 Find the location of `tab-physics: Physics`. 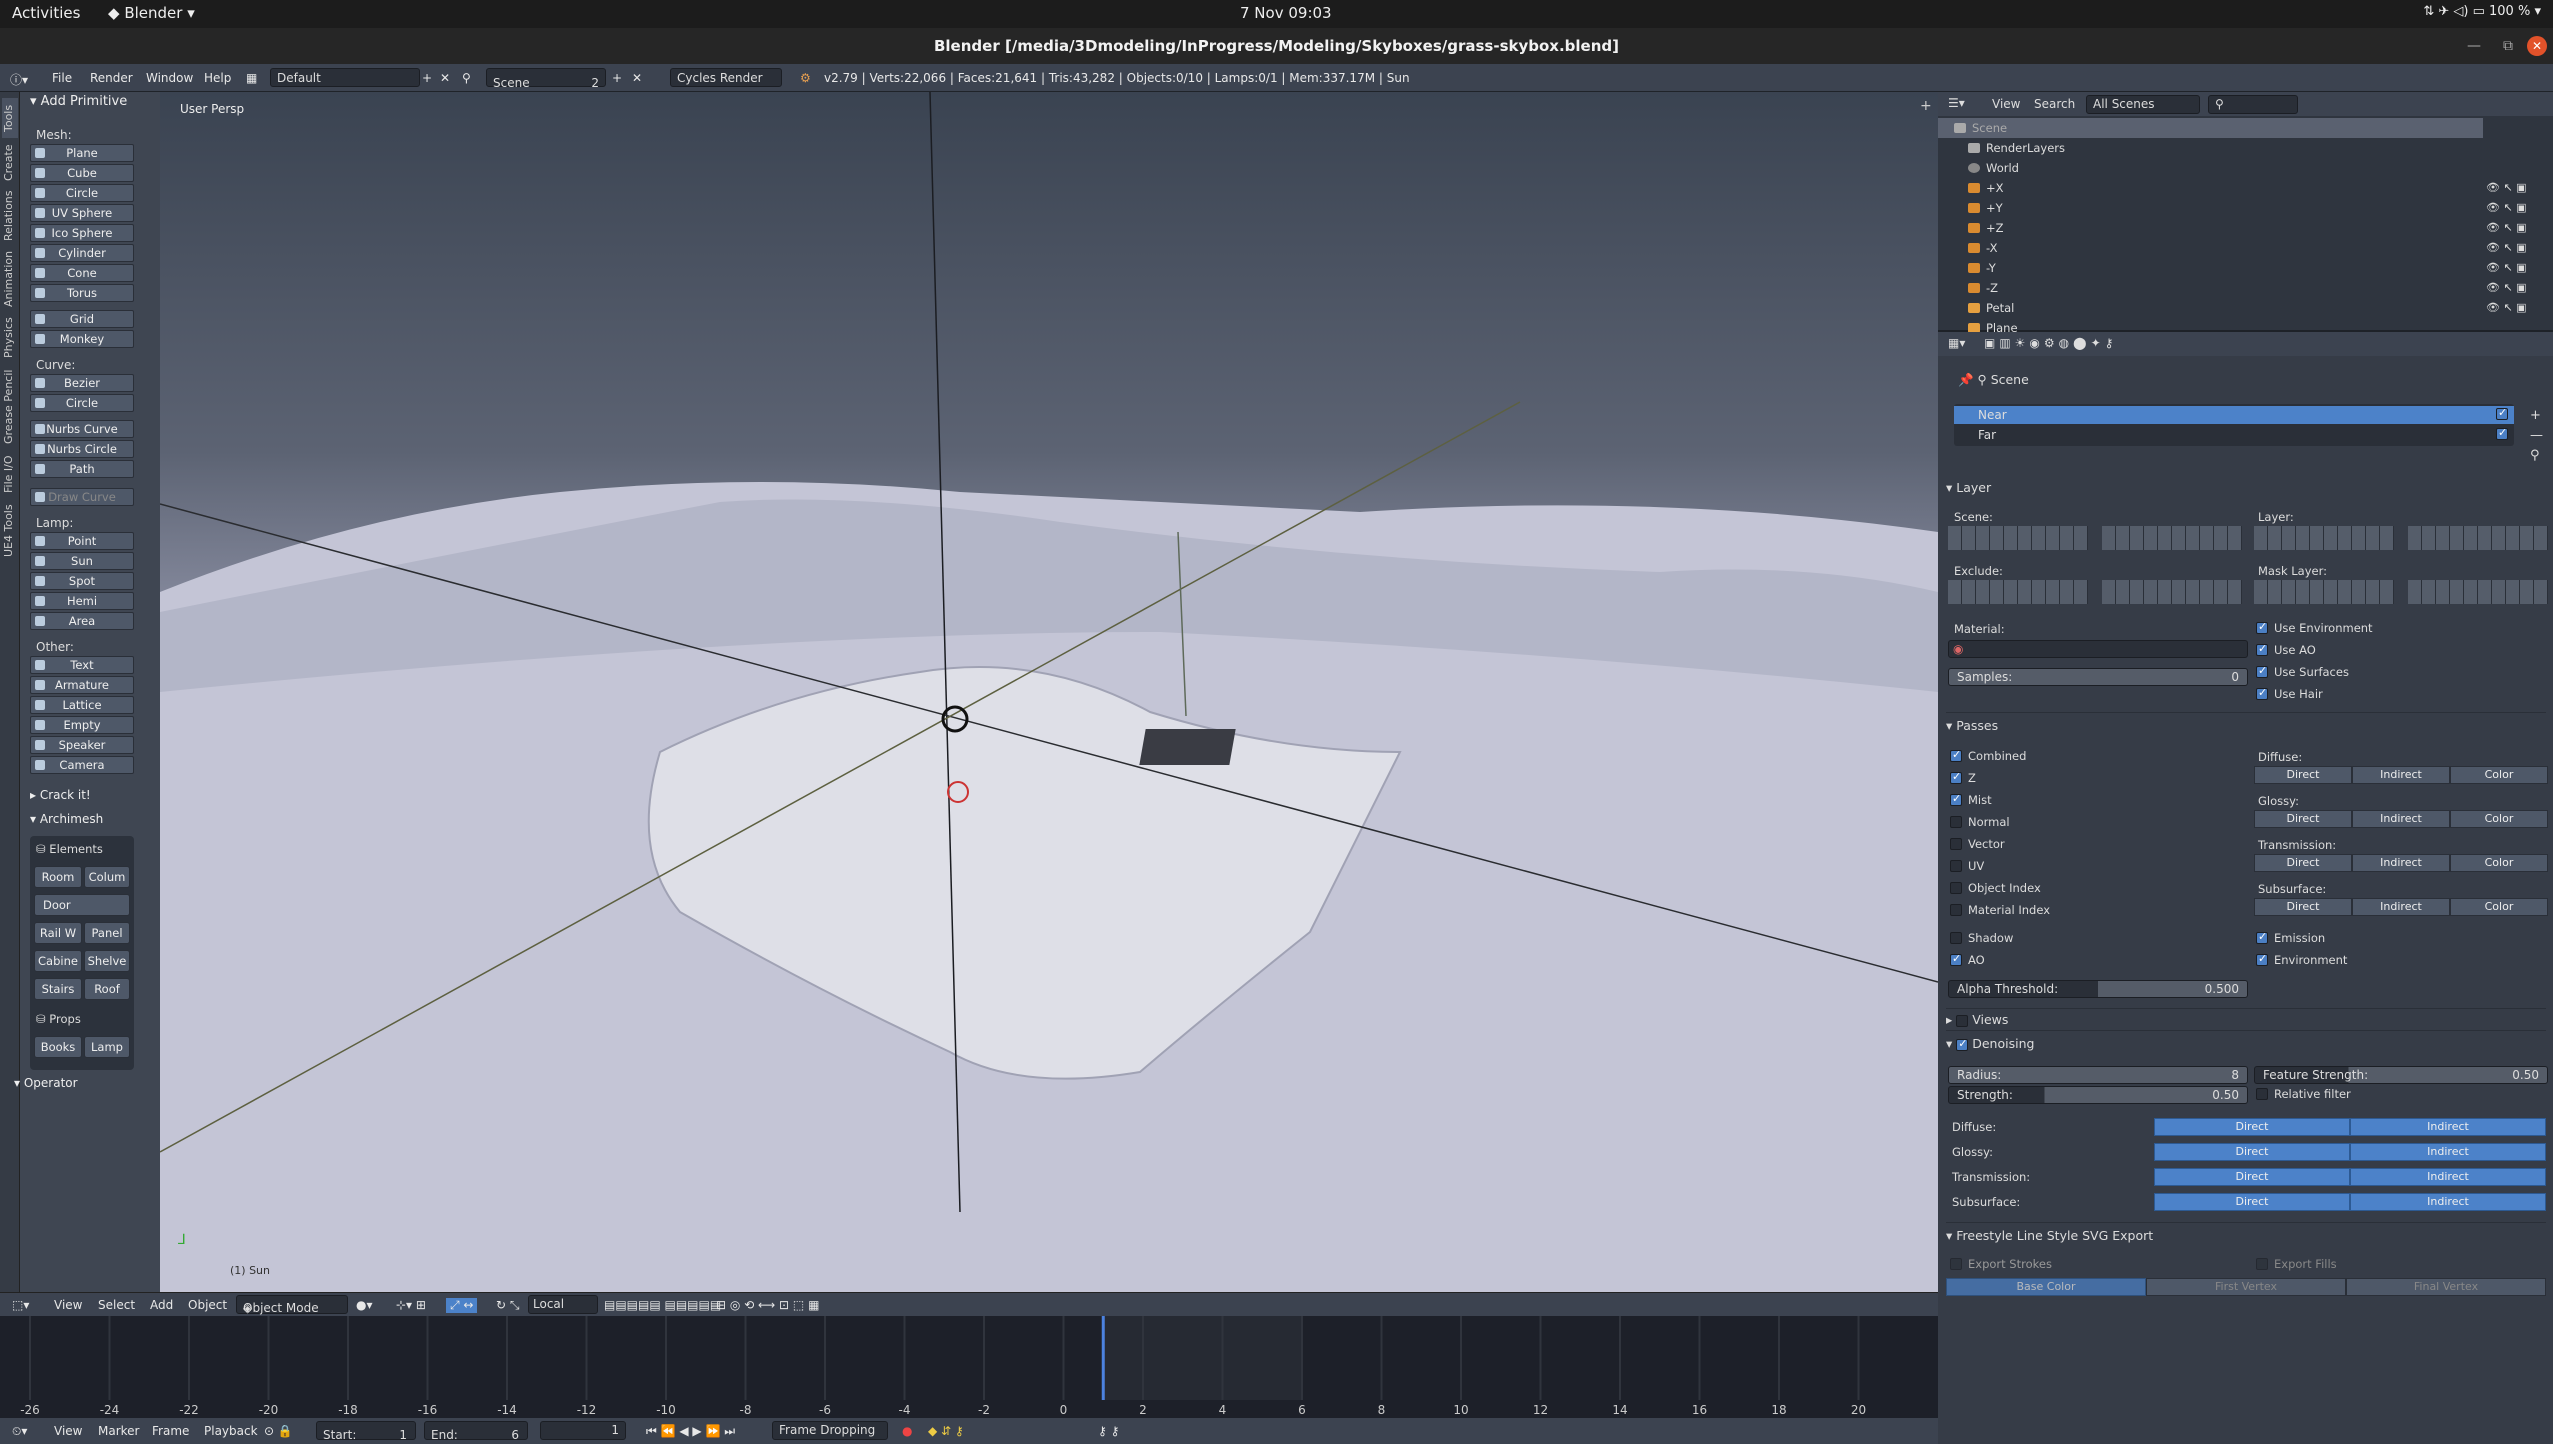

tab-physics: Physics is located at coordinates (10, 338).